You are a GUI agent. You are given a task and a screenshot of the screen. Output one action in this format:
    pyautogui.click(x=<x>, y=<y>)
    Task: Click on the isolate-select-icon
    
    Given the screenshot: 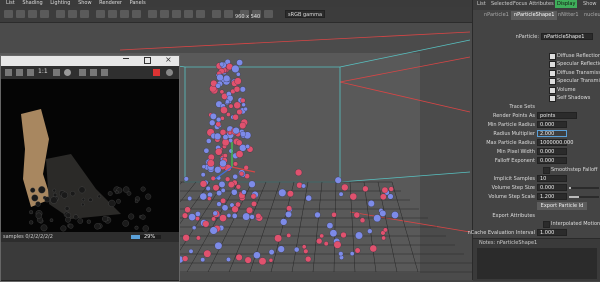 What is the action you would take?
    pyautogui.click(x=188, y=14)
    